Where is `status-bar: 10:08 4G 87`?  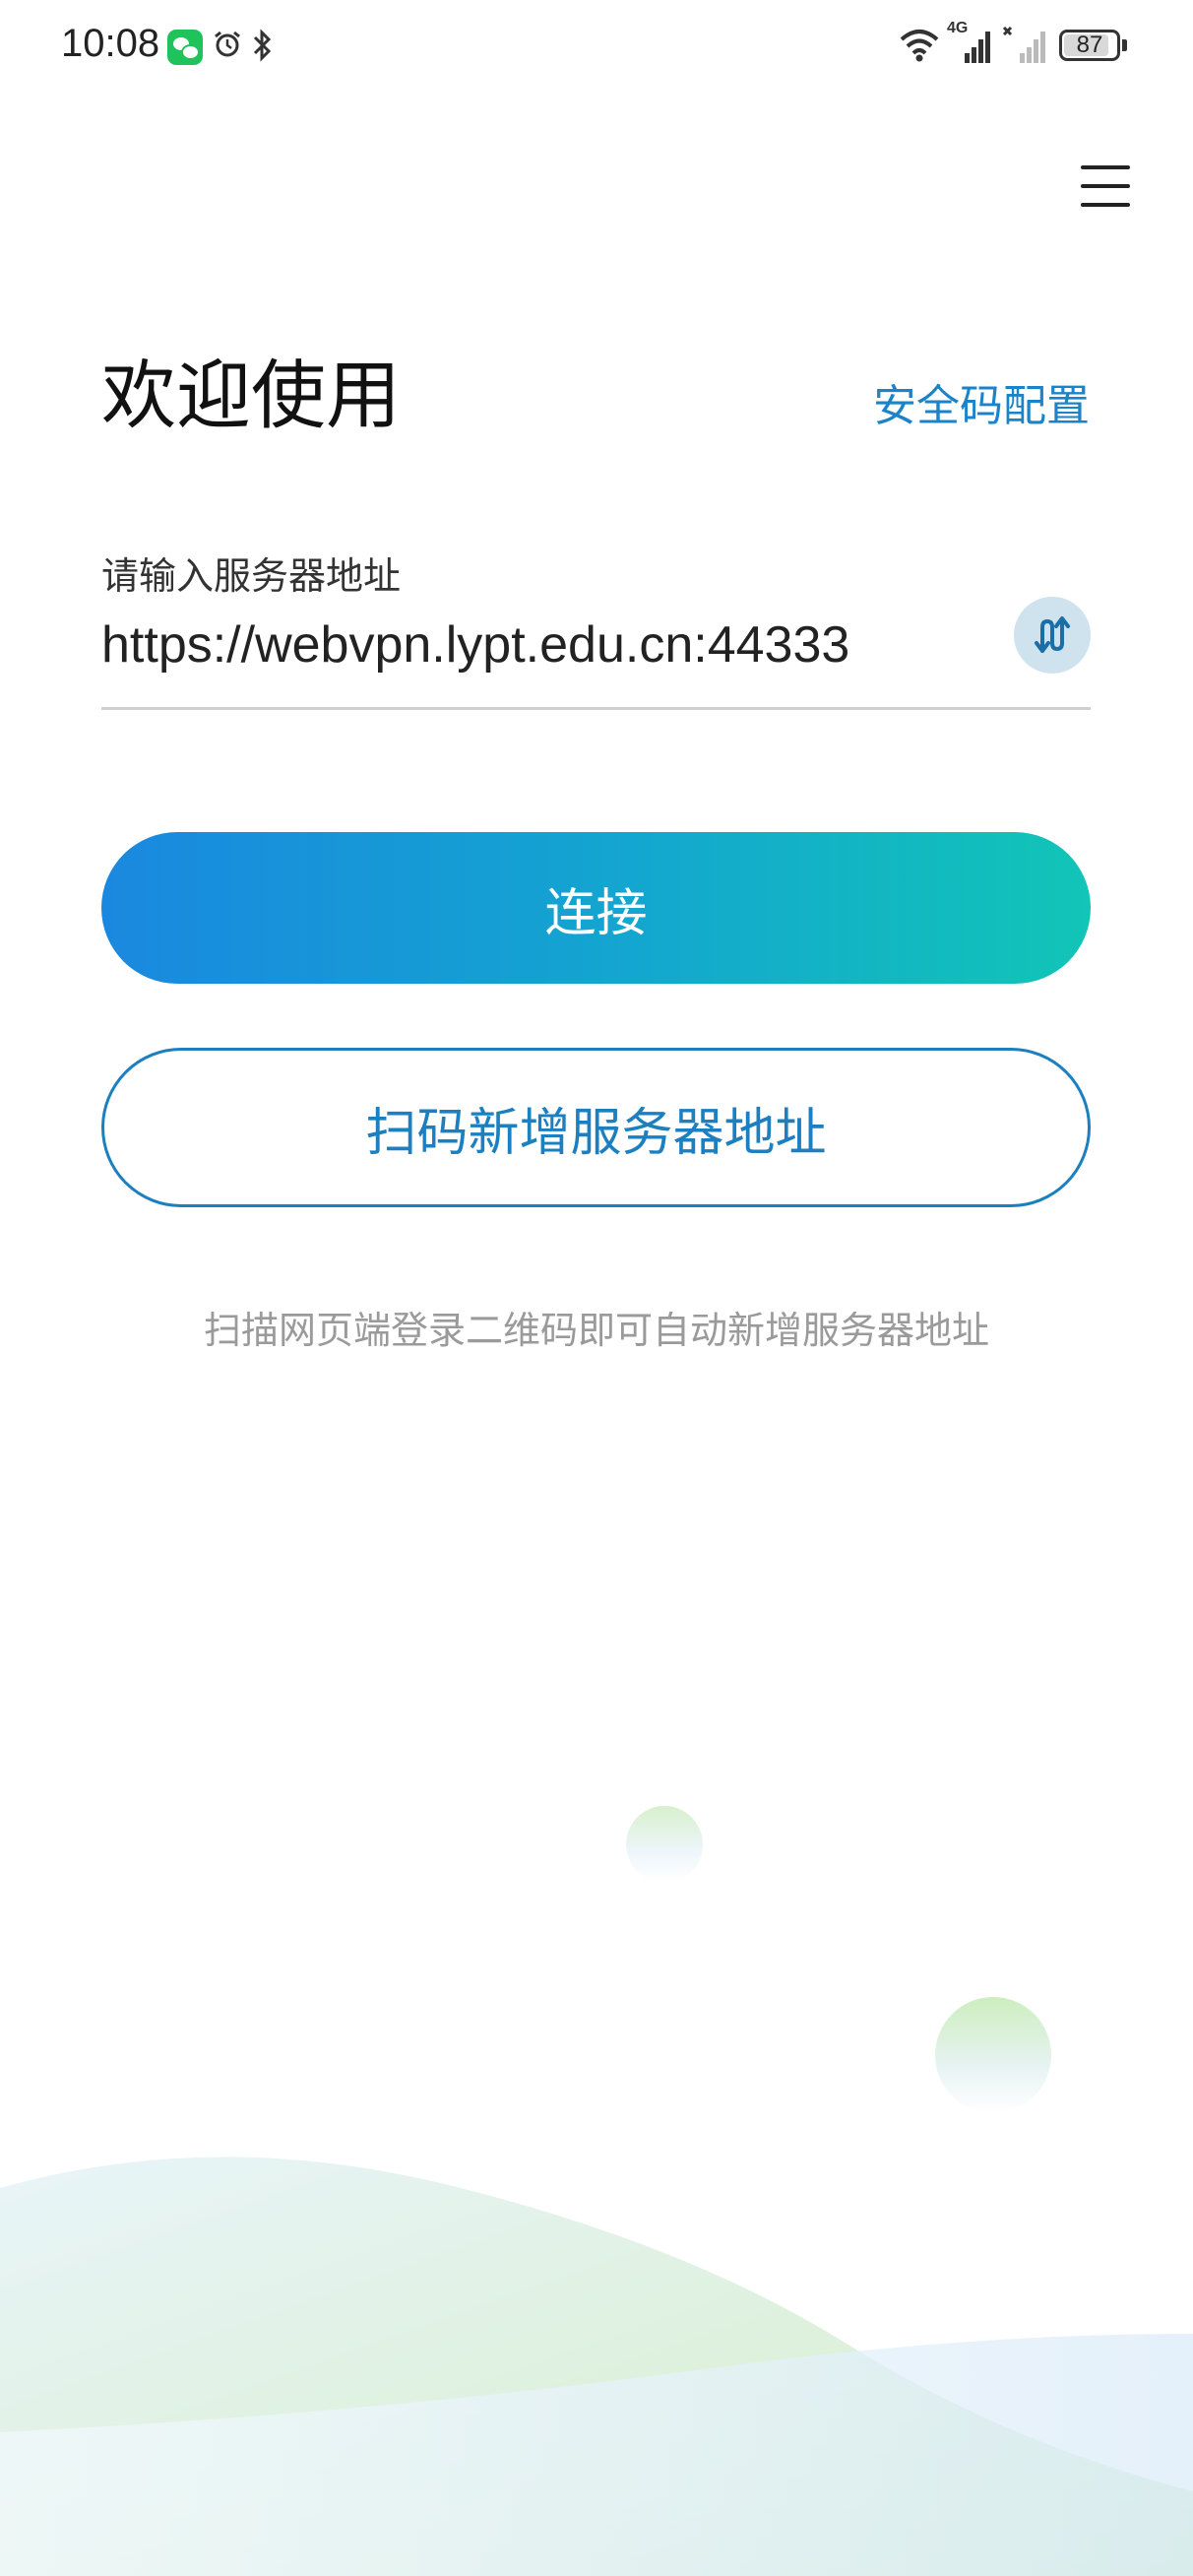
status-bar: 10:08 4G 87 is located at coordinates (596, 49).